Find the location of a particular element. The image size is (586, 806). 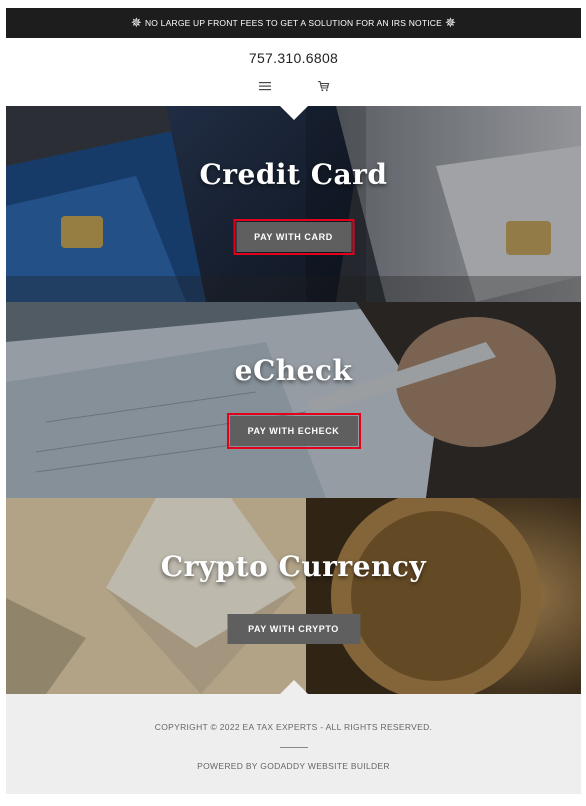

crypto-currency-title: Crypto Currency is located at coordinates (293, 566).